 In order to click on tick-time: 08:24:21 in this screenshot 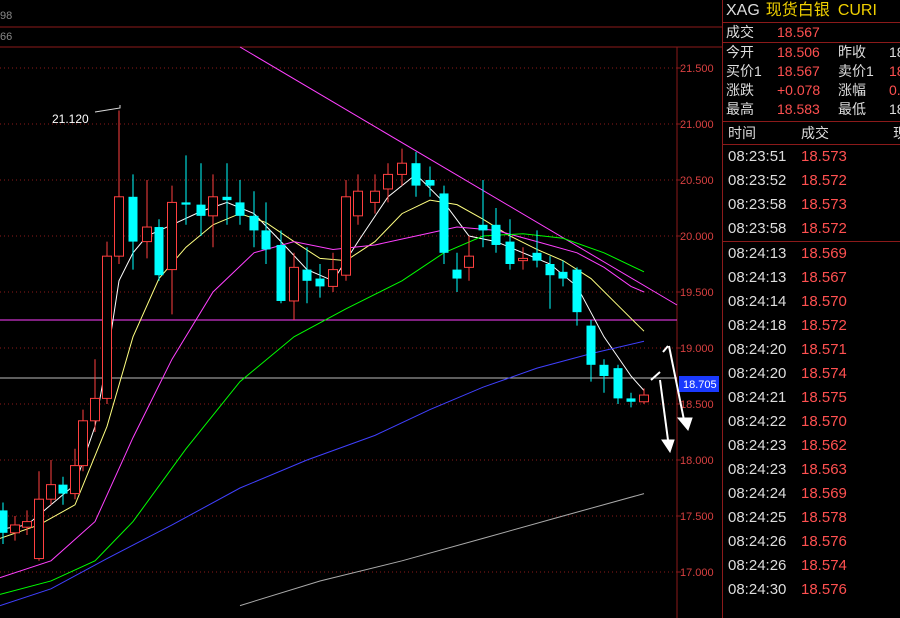, I will do `click(757, 397)`.